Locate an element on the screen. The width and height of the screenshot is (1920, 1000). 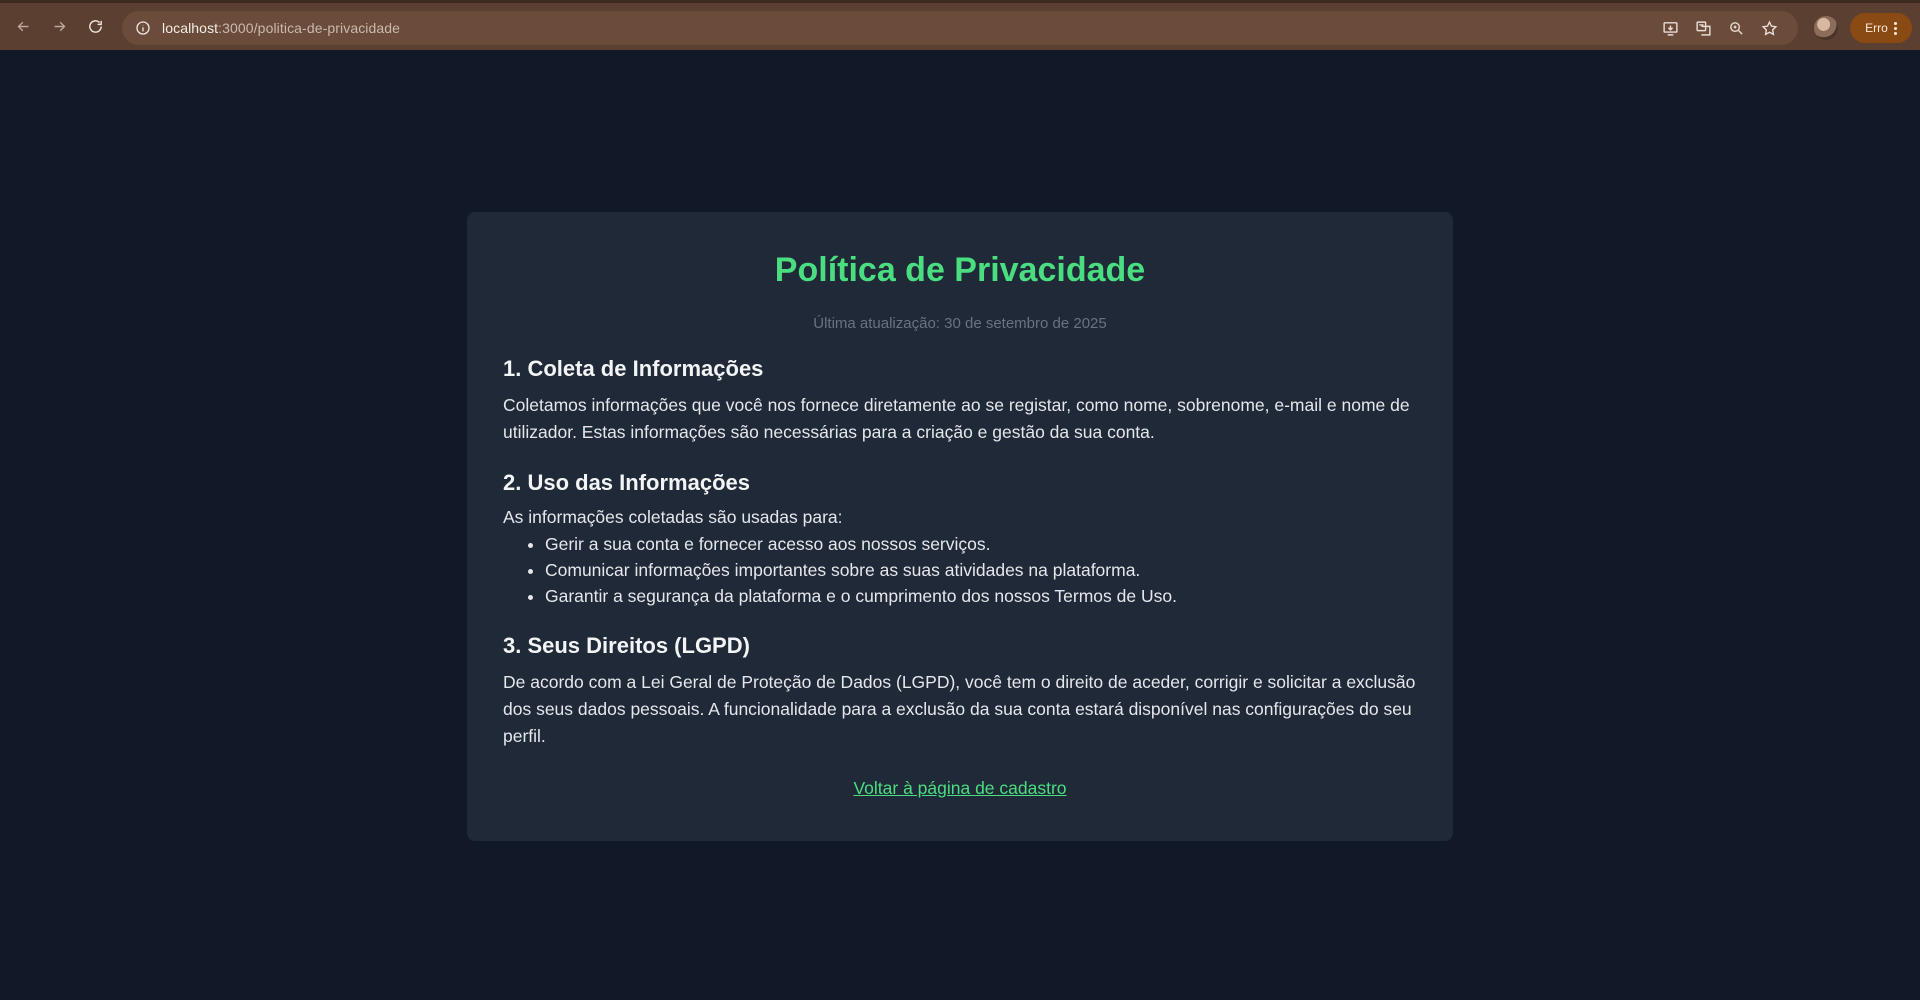
menu-dots-icon is located at coordinates (1895, 28).